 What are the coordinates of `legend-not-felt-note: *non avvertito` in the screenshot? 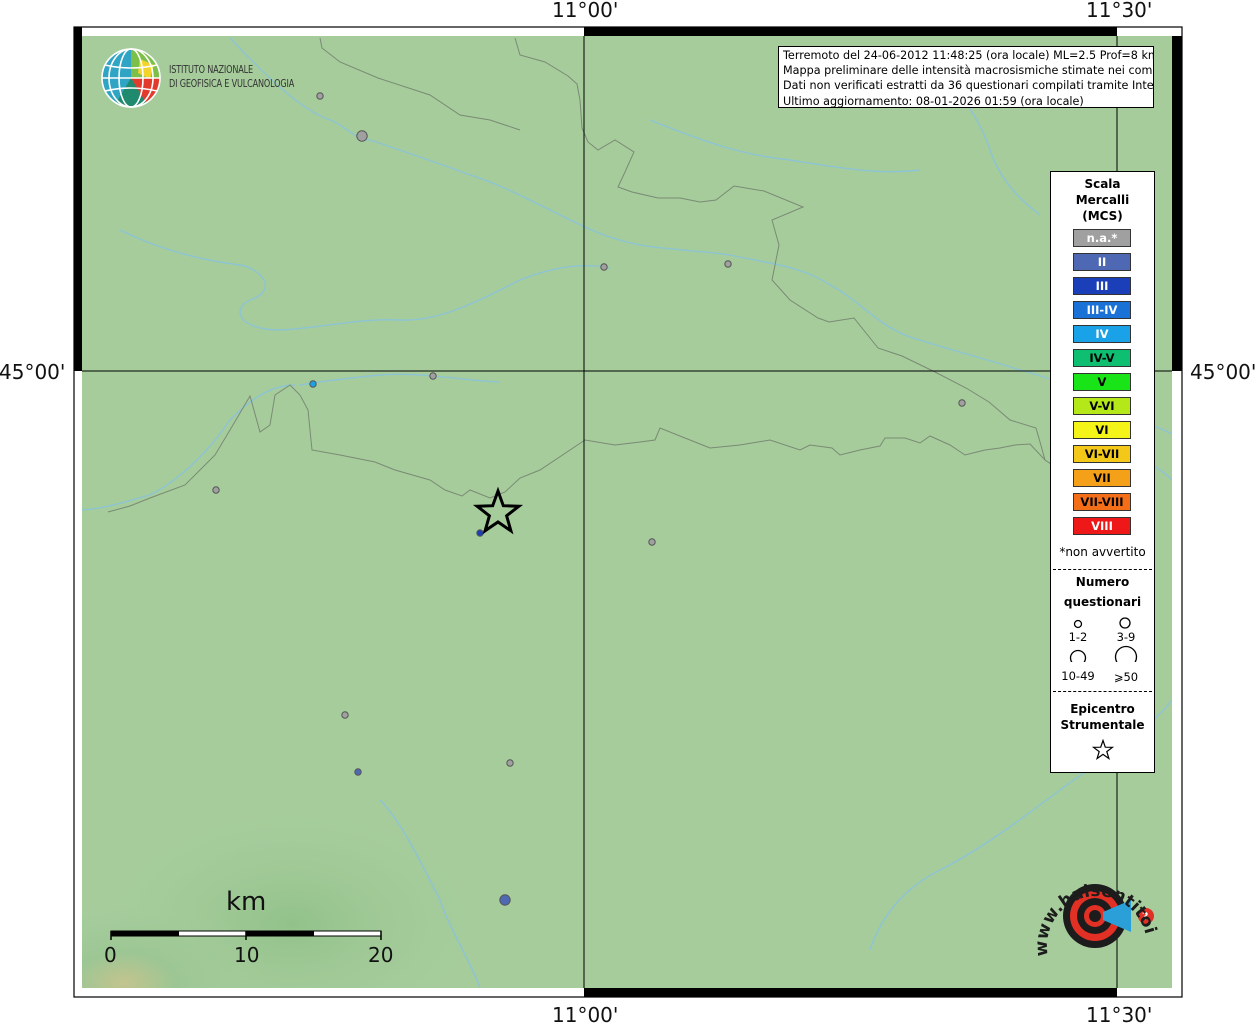 It's located at (1102, 552).